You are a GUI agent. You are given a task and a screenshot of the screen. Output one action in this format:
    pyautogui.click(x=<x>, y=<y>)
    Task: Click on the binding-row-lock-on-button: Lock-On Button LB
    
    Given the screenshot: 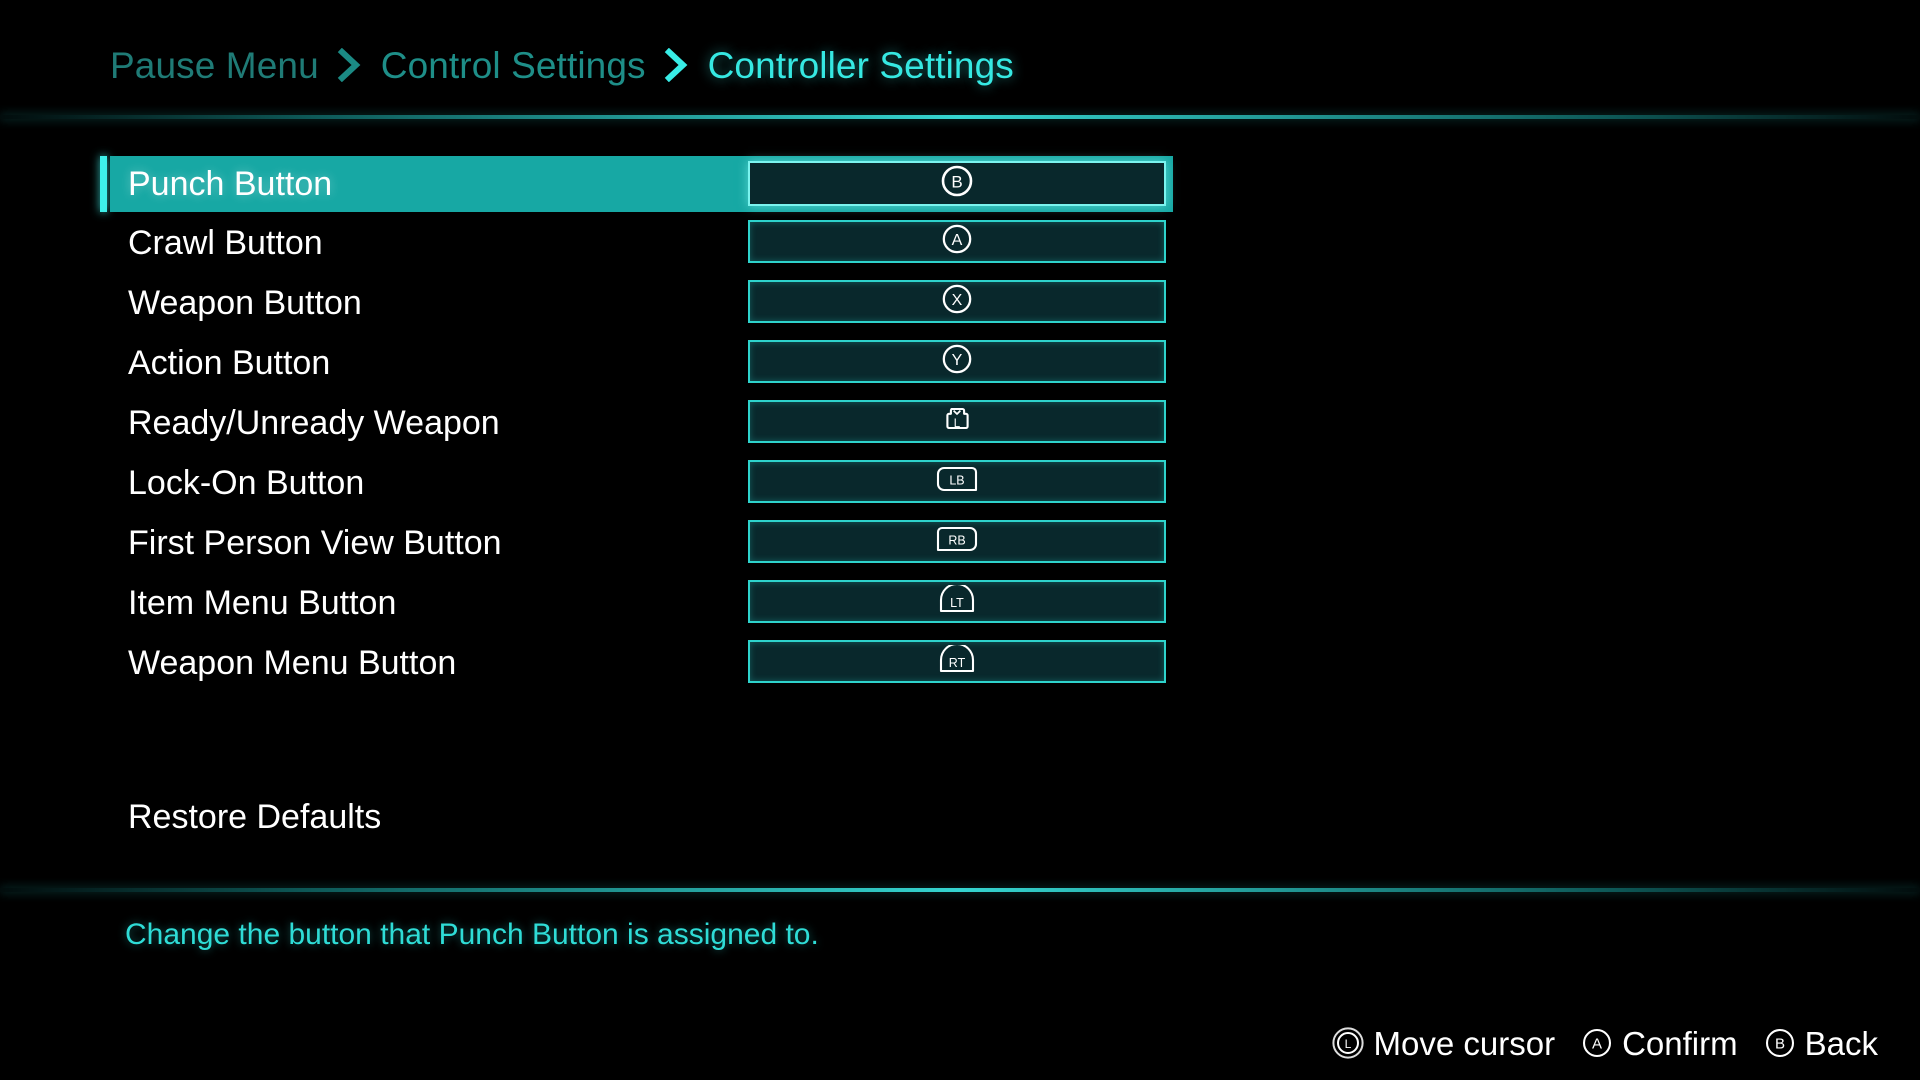 What is the action you would take?
    pyautogui.click(x=648, y=482)
    